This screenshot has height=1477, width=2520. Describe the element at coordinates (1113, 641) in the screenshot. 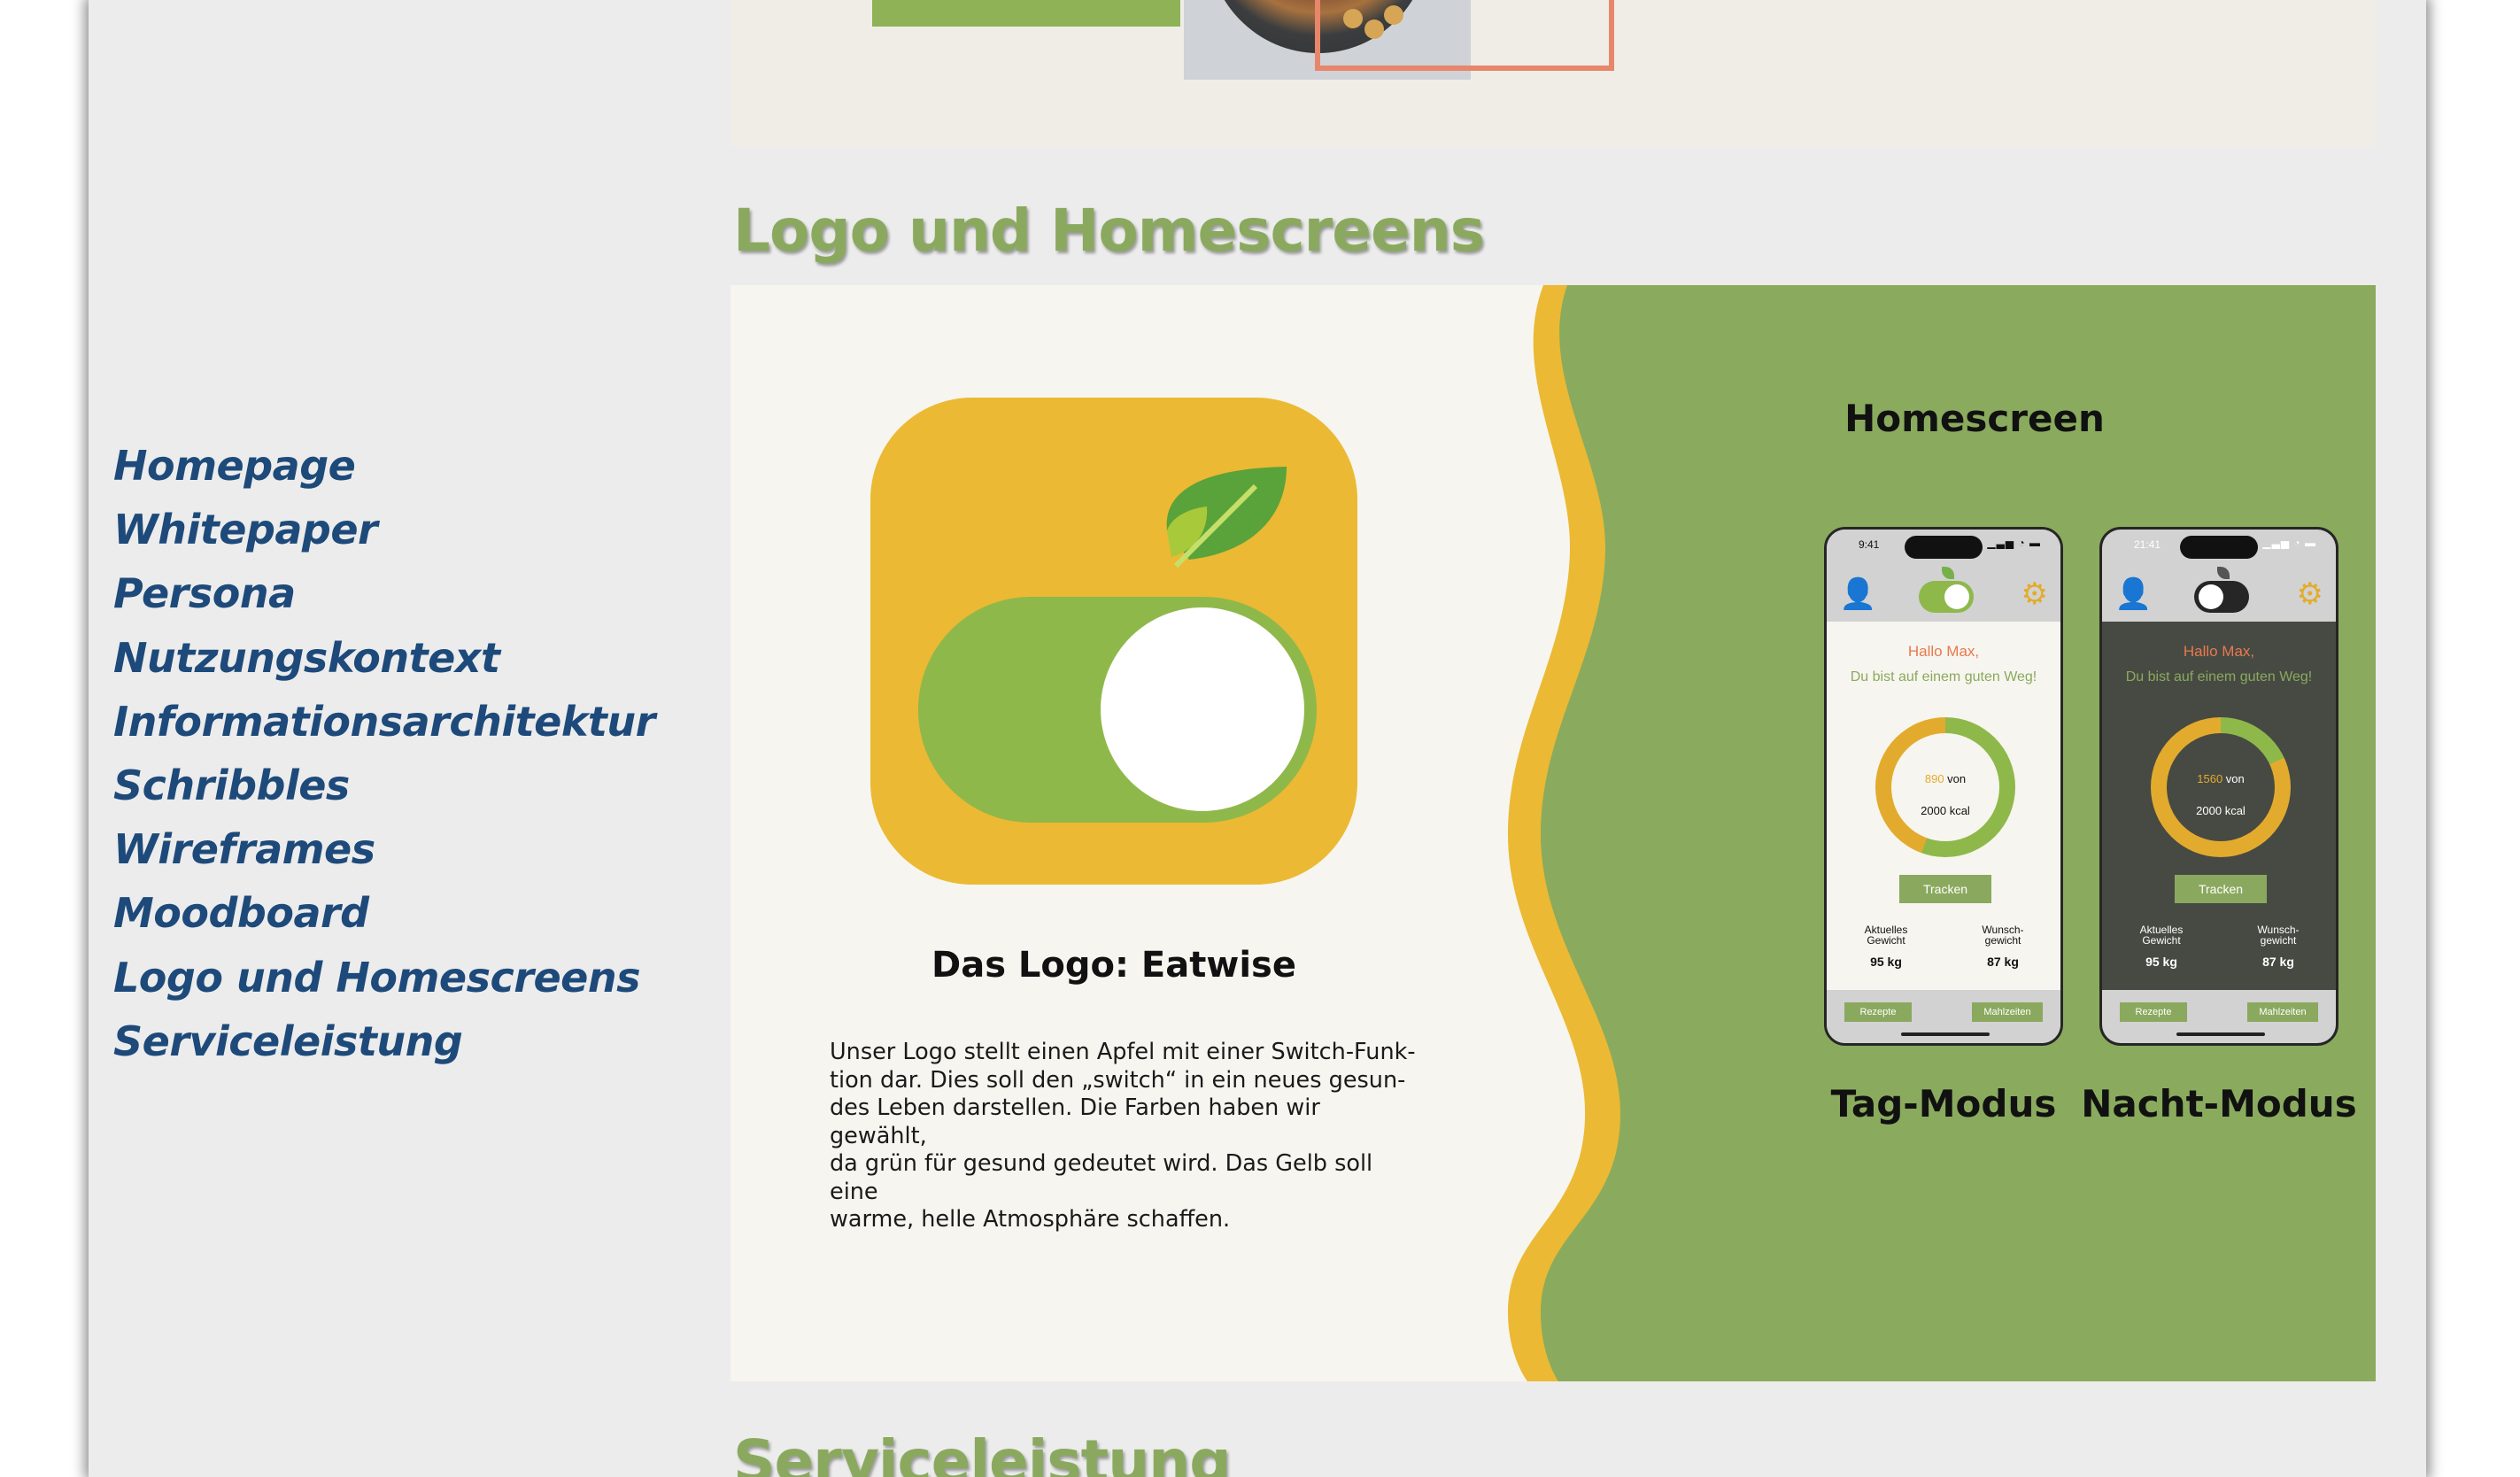

I see `eatwise-logo-icon` at that location.